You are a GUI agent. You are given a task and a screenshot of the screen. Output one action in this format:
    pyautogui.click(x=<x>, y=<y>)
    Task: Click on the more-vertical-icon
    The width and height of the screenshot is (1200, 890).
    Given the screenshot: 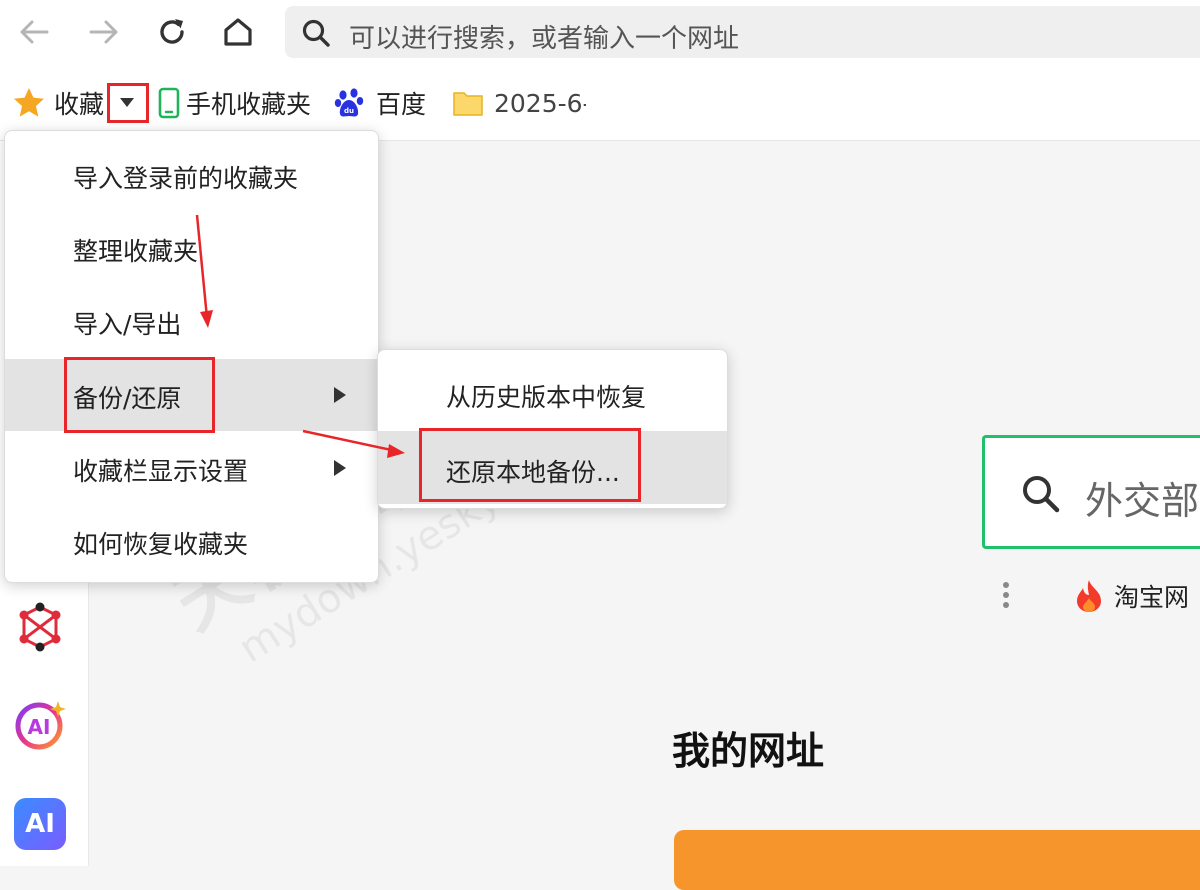 What is the action you would take?
    pyautogui.click(x=1006, y=595)
    